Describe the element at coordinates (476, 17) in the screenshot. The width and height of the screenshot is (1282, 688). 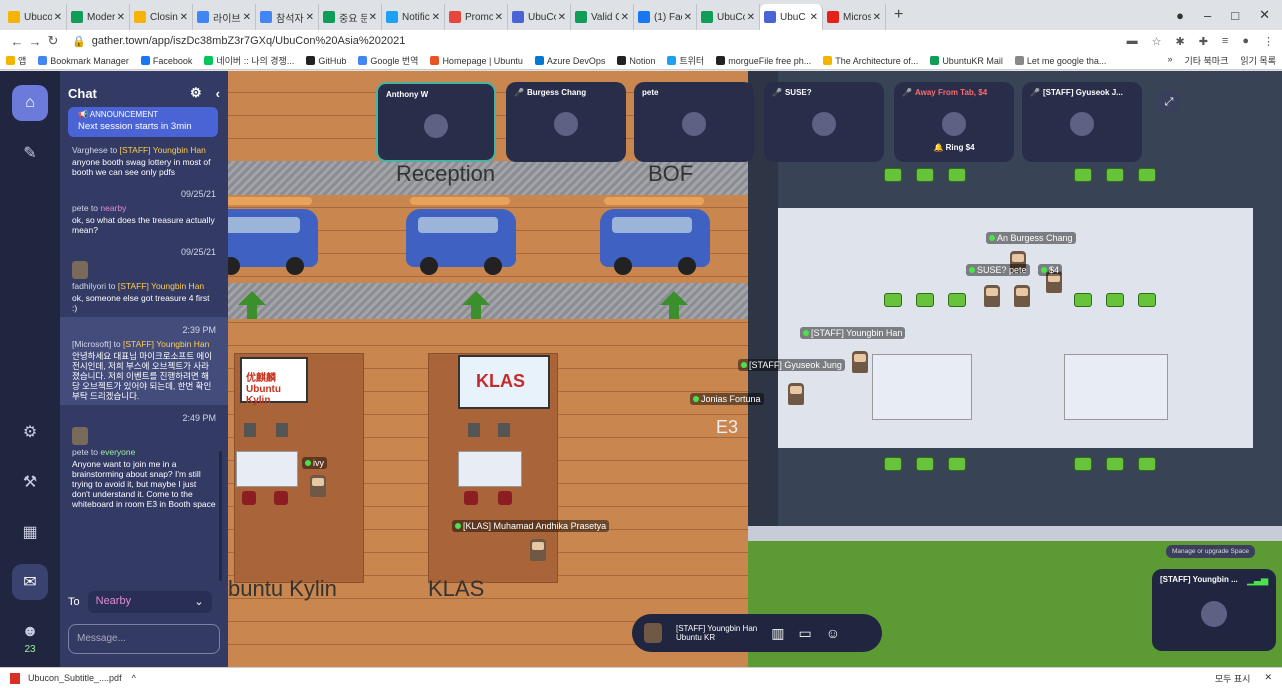
I see `browser-tab: Promote✕` at that location.